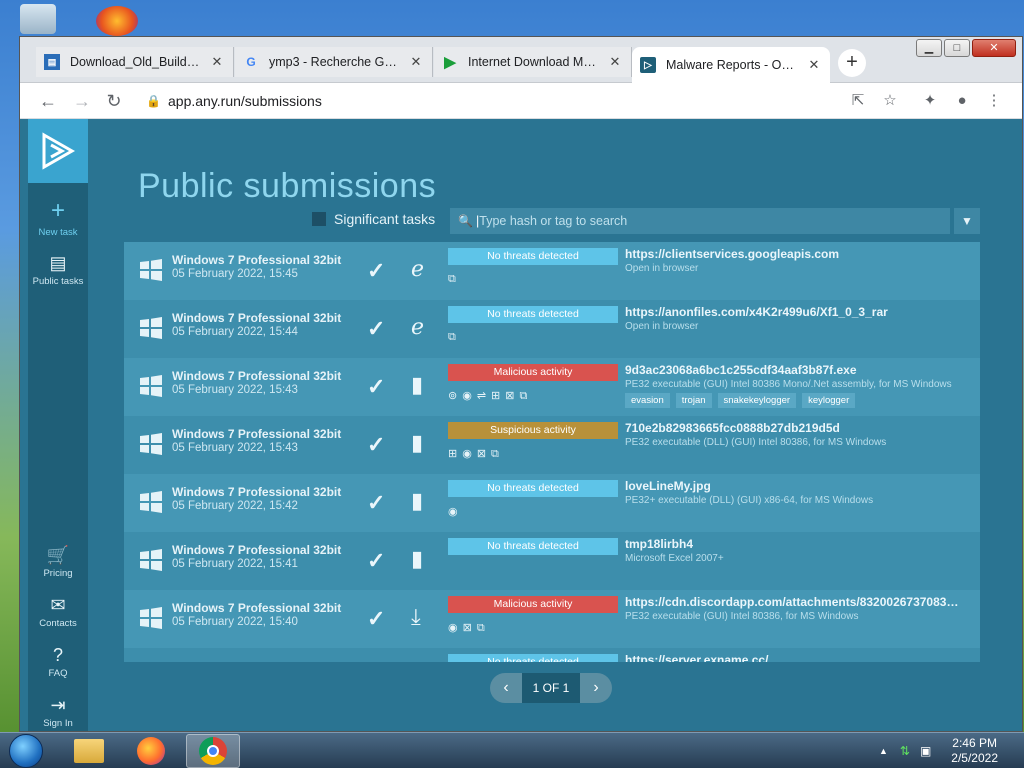 This screenshot has width=1024, height=768. What do you see at coordinates (235, 622) in the screenshot?
I see `task-date: 05 February 2022, 15:40` at bounding box center [235, 622].